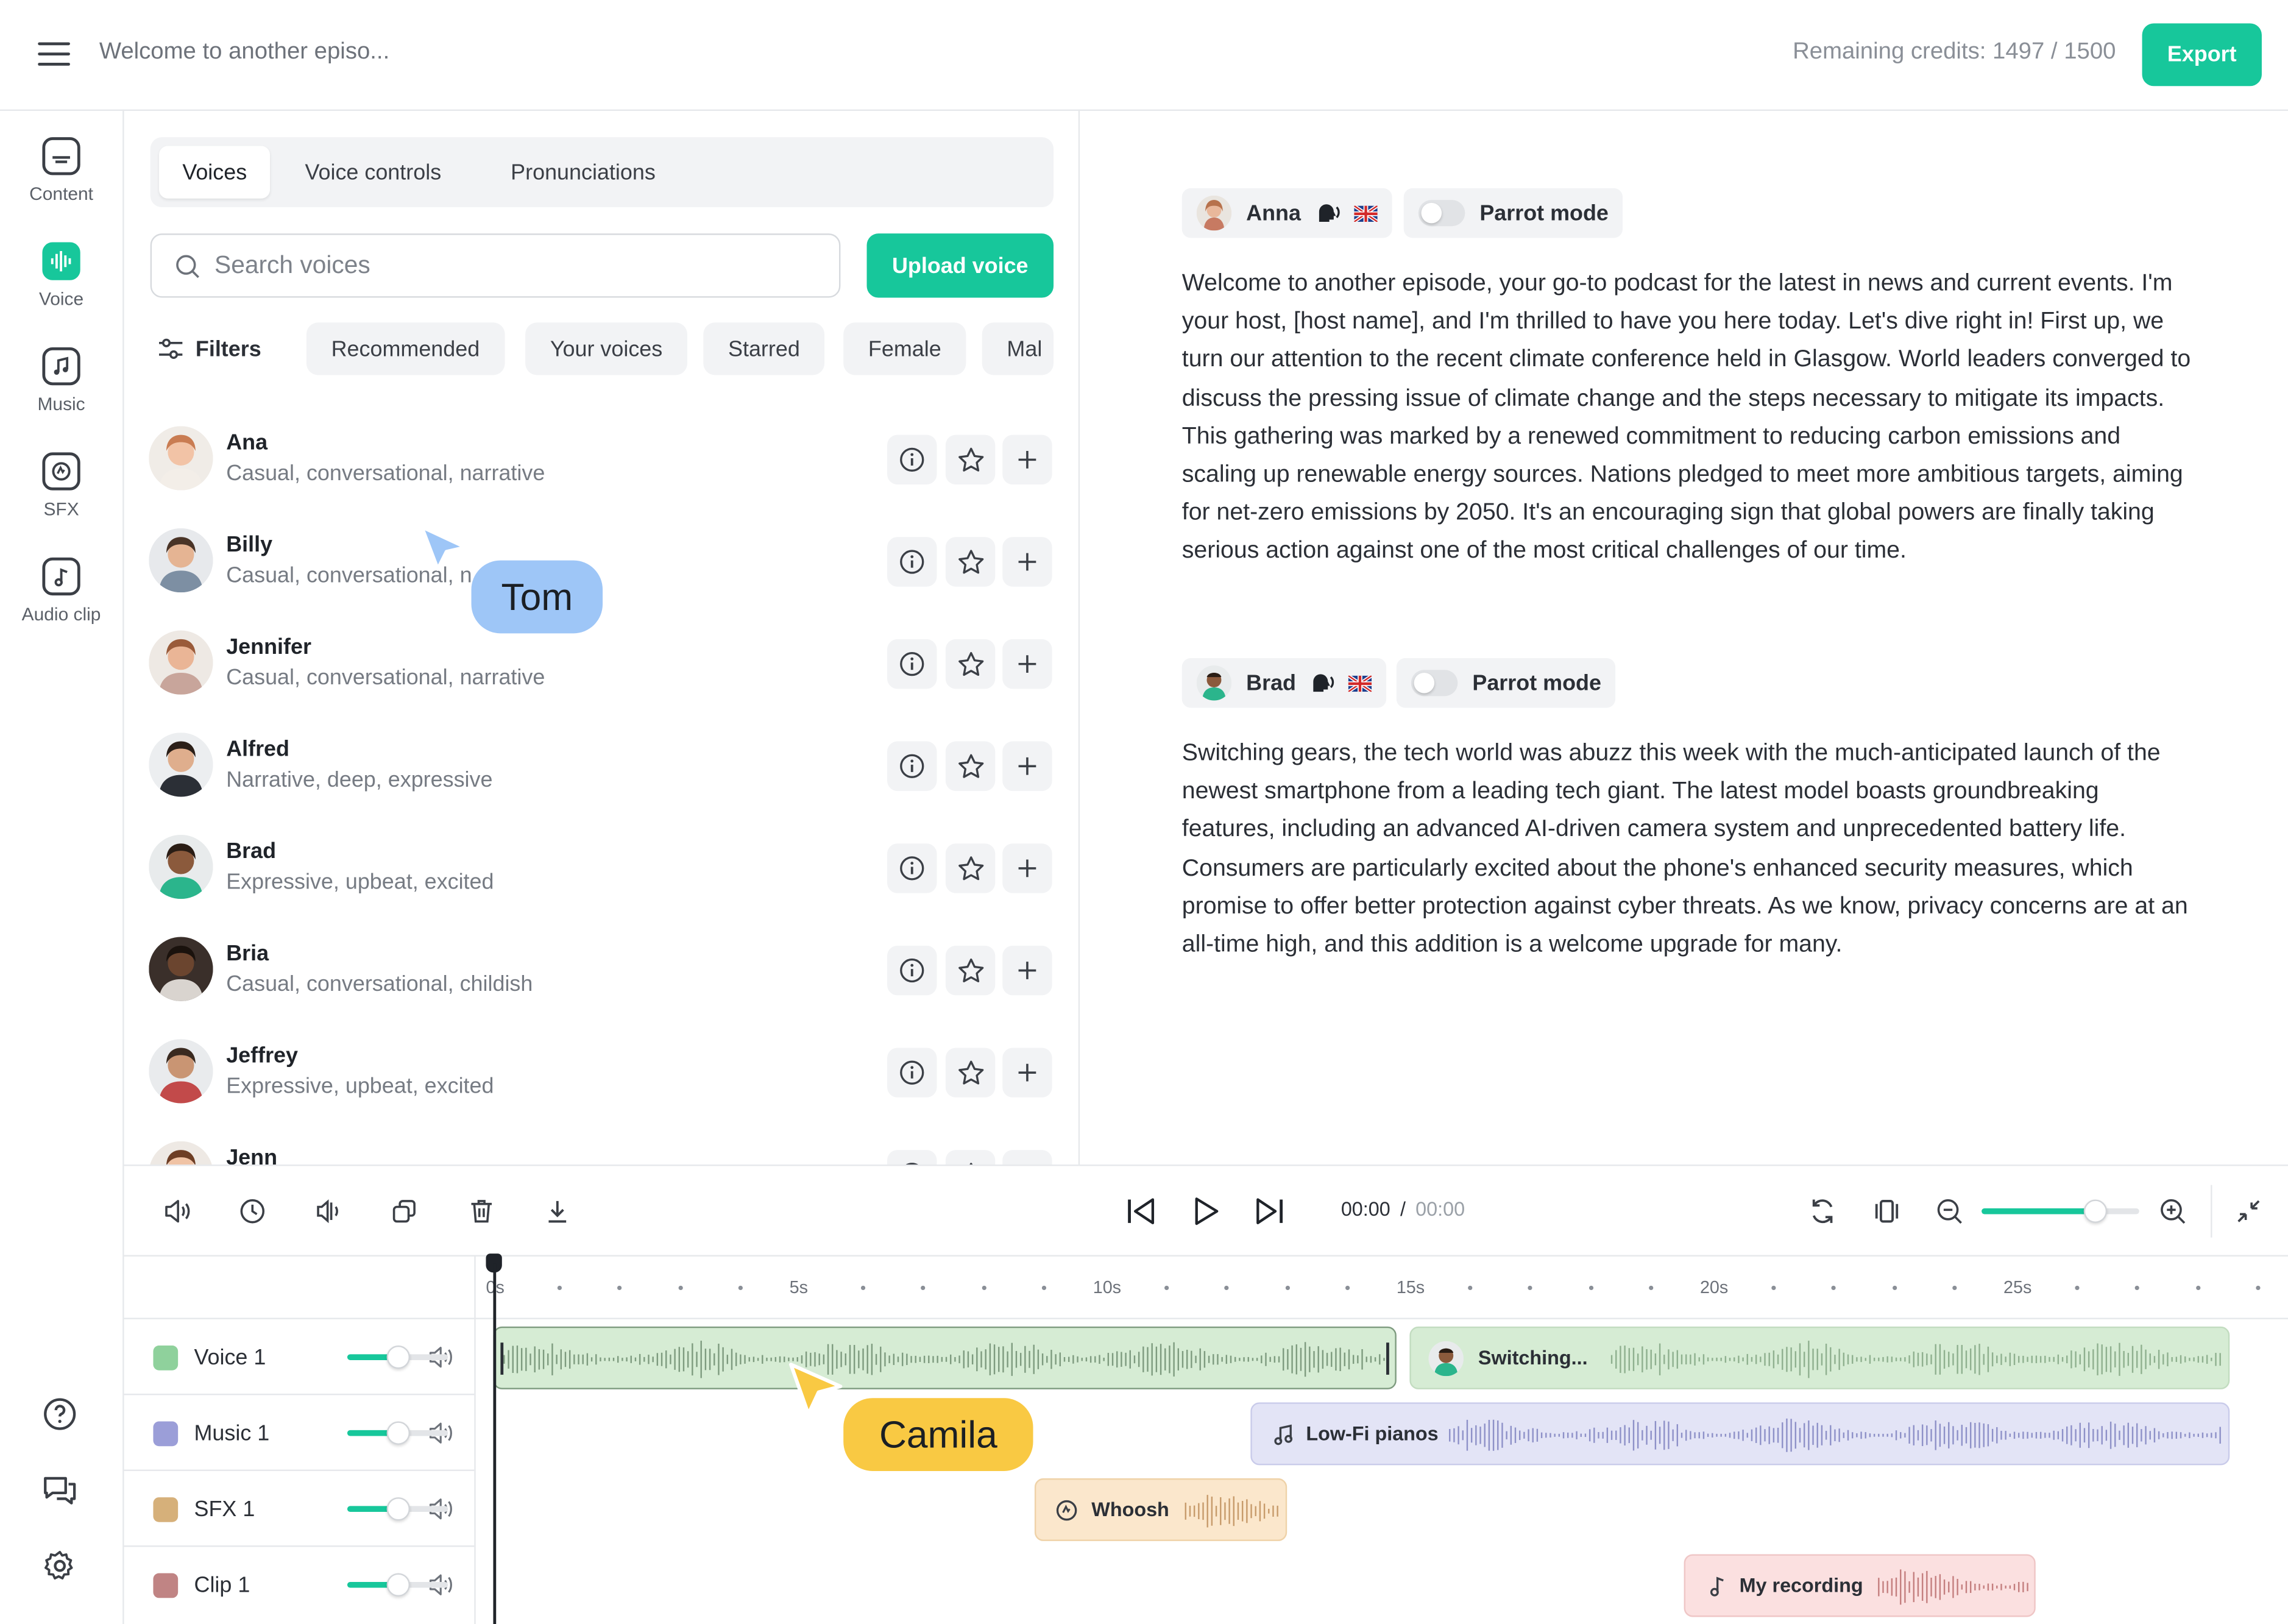 The image size is (2288, 1624). What do you see at coordinates (601, 871) in the screenshot?
I see `voice-row: Brad Expressive, upbeat, excited` at bounding box center [601, 871].